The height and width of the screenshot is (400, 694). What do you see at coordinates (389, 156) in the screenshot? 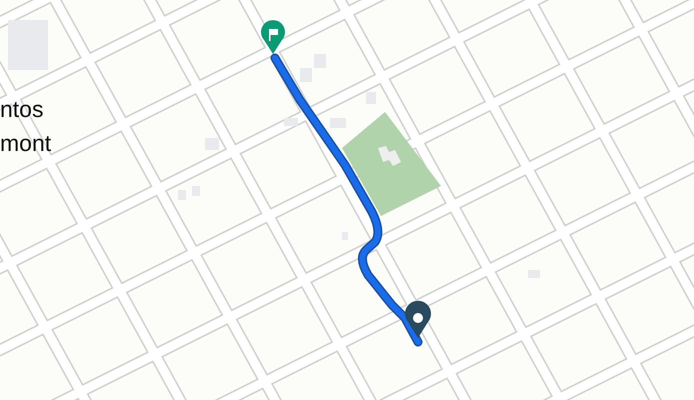
I see `building-shape` at bounding box center [389, 156].